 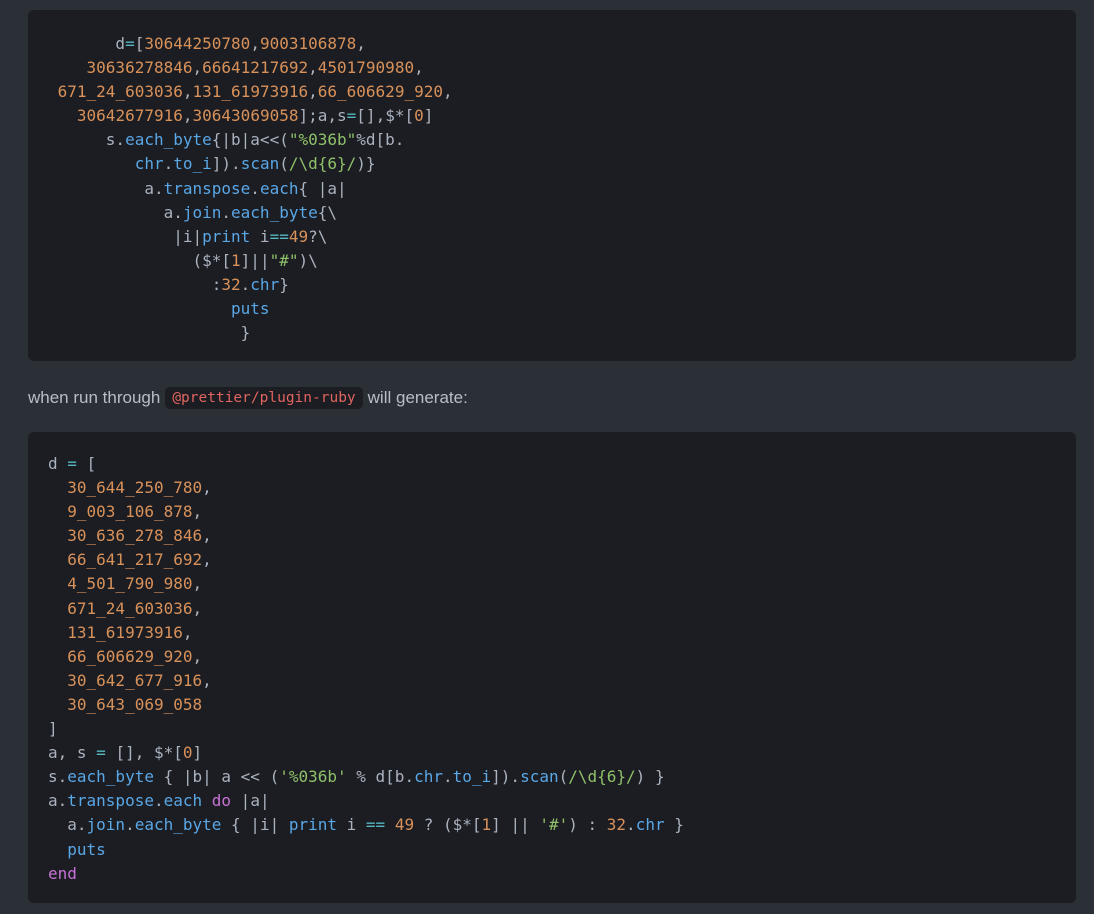 I want to click on code-token: d, so click(x=87, y=43).